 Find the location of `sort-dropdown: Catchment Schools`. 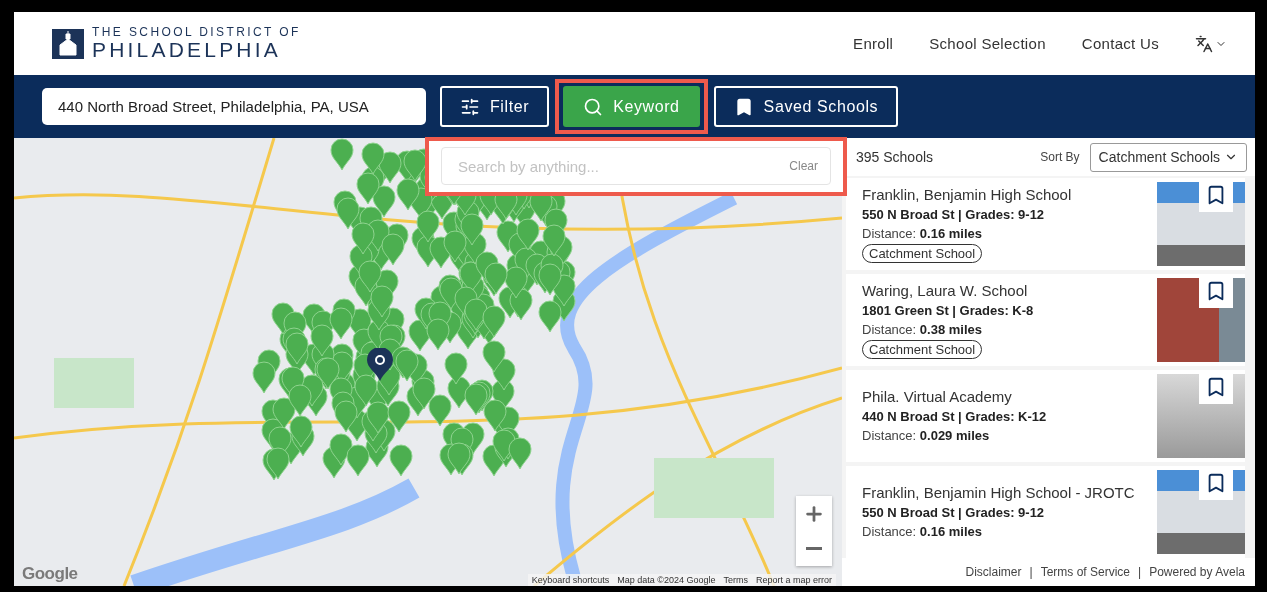

sort-dropdown: Catchment Schools is located at coordinates (1168, 157).